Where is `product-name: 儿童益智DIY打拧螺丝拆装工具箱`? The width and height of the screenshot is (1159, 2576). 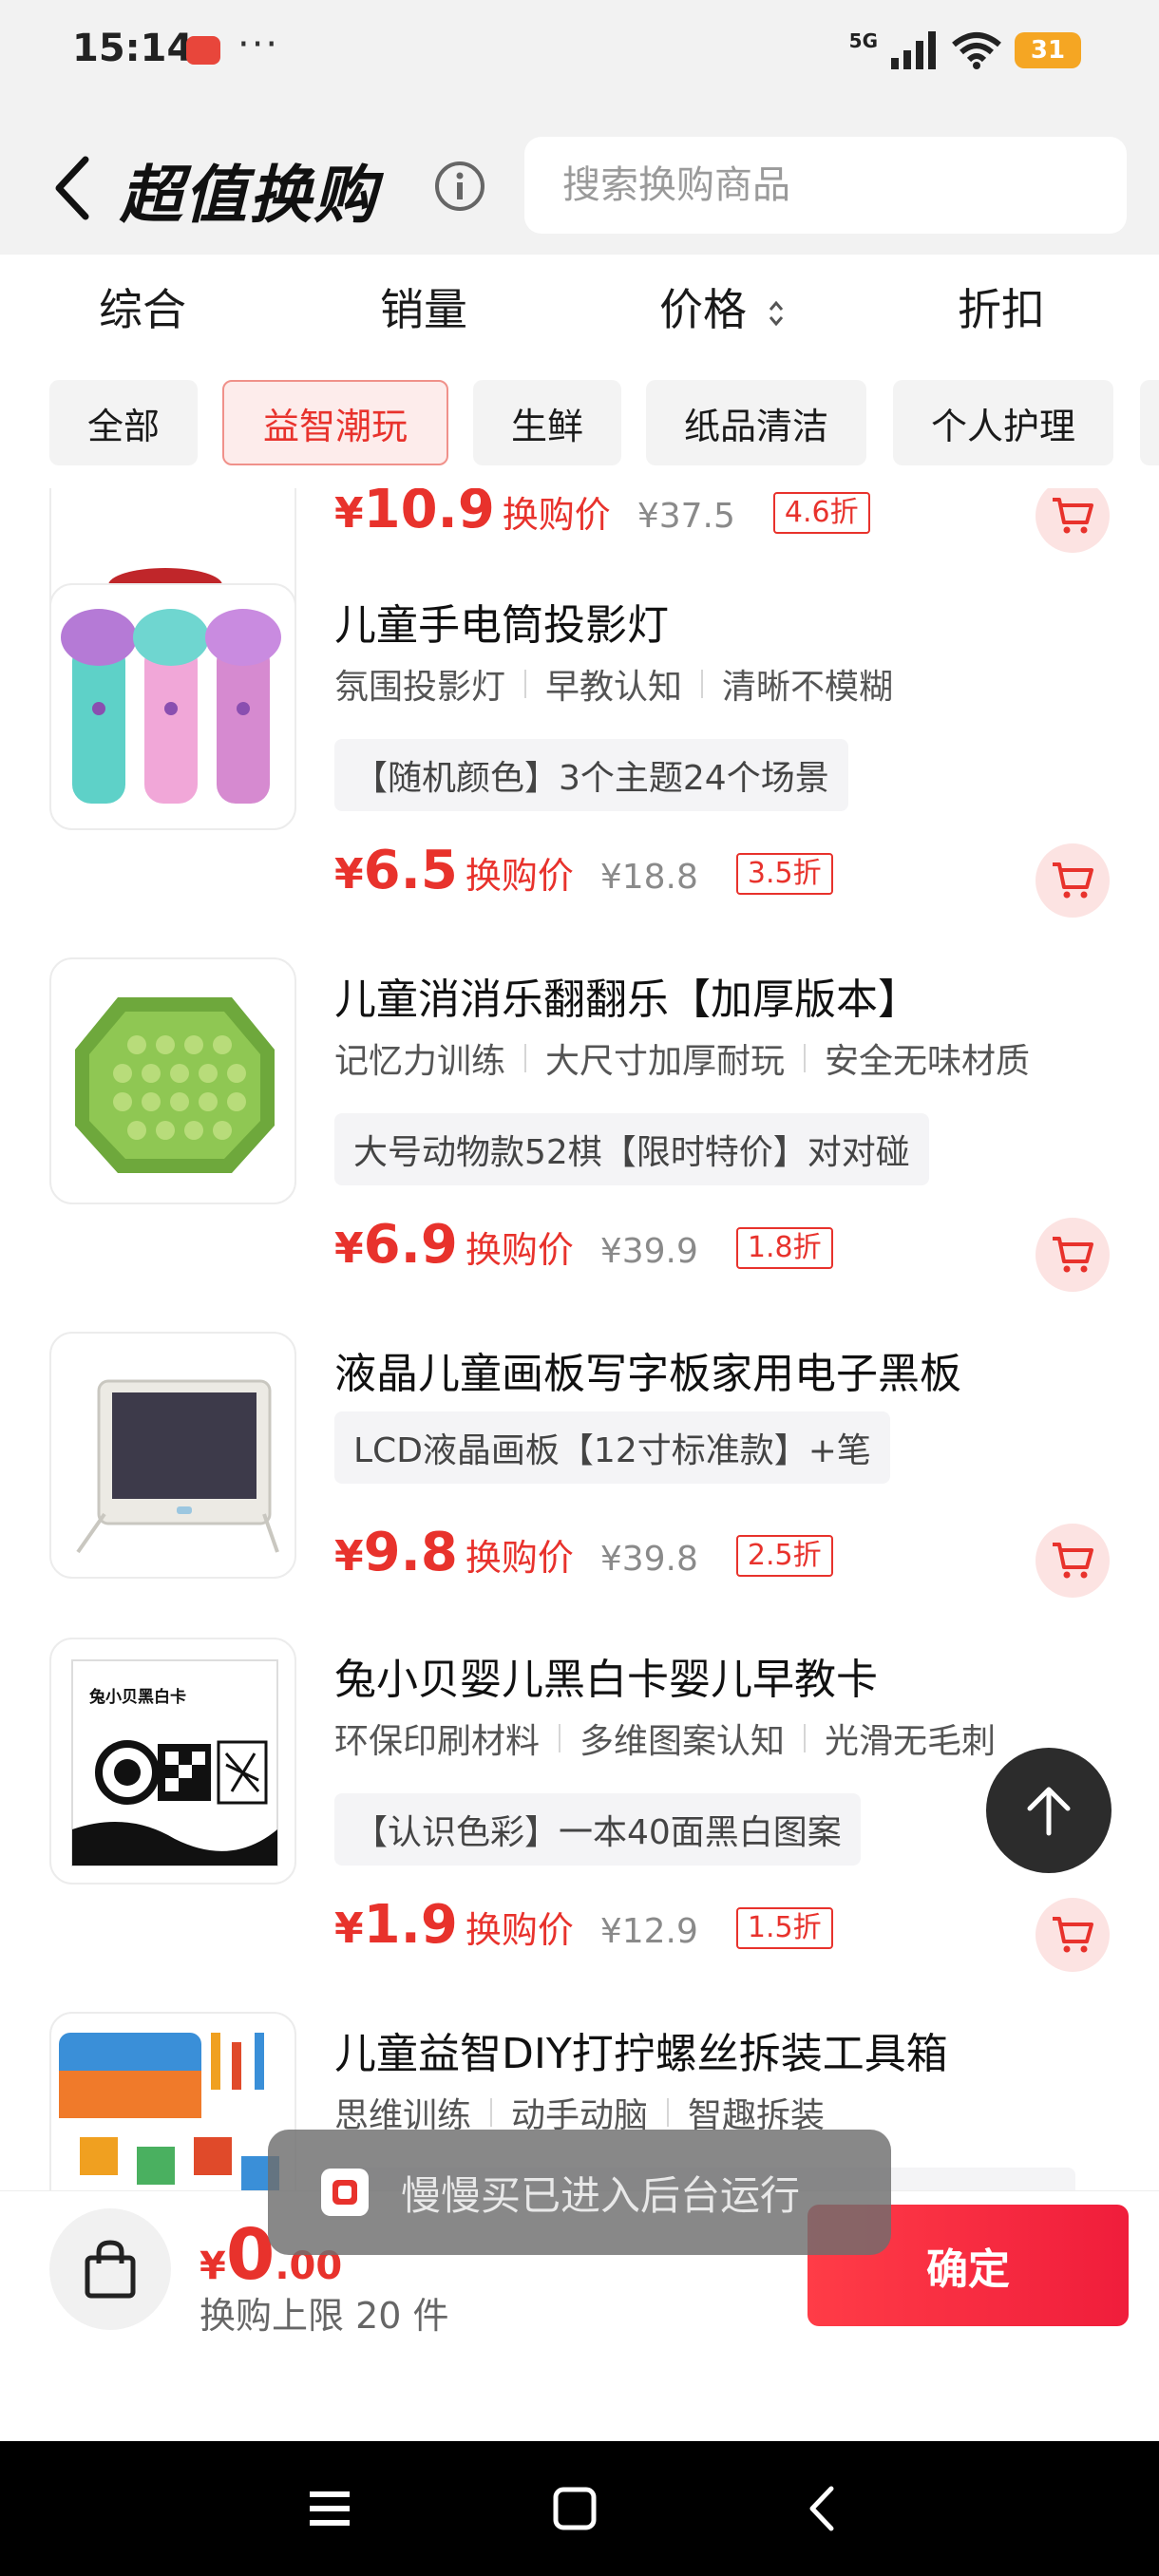
product-name: 儿童益智DIY打拧螺丝拆装工具箱 is located at coordinates (641, 2054).